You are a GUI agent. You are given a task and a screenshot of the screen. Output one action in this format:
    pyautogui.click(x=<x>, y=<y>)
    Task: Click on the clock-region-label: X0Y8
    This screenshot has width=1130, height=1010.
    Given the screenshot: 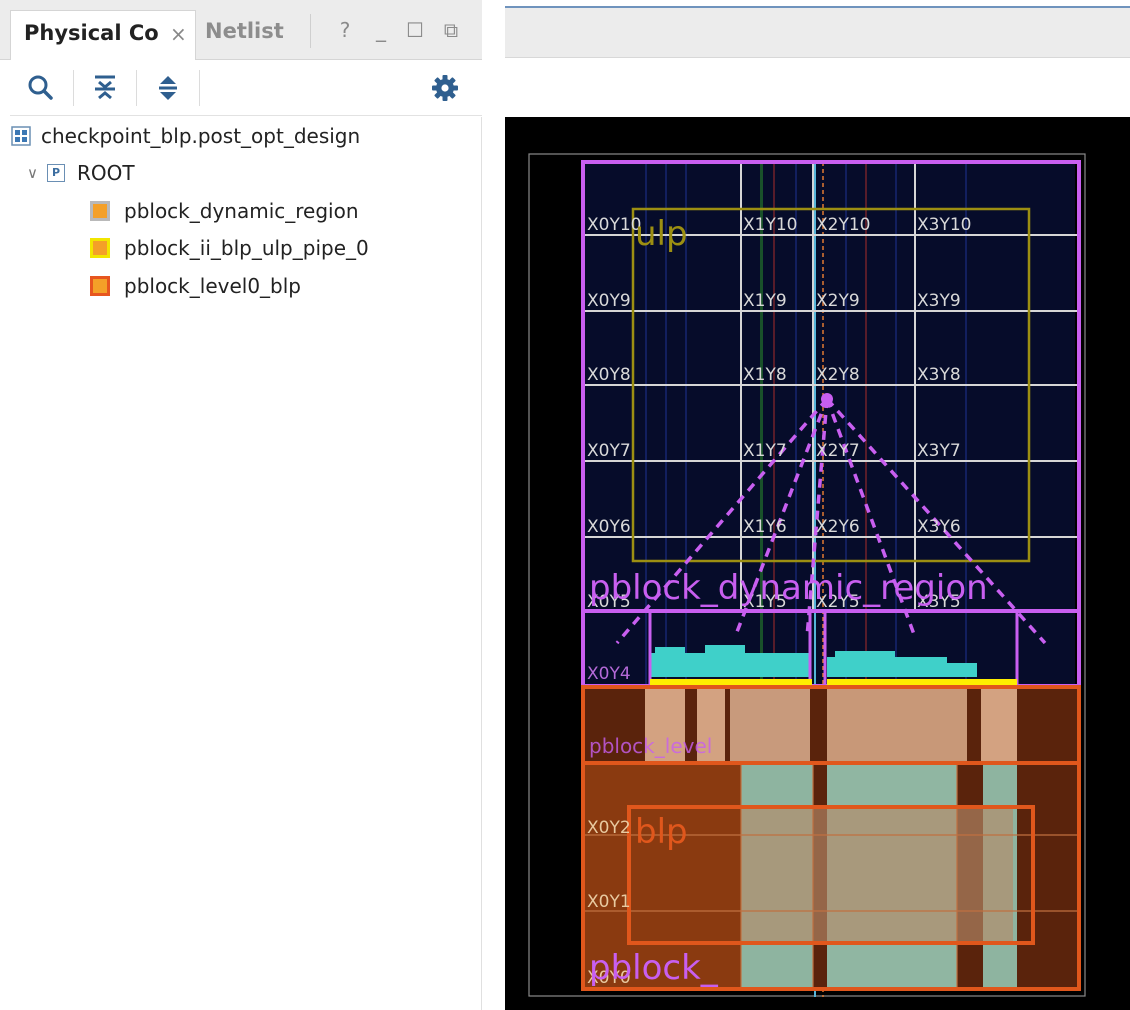 What is the action you would take?
    pyautogui.click(x=609, y=375)
    